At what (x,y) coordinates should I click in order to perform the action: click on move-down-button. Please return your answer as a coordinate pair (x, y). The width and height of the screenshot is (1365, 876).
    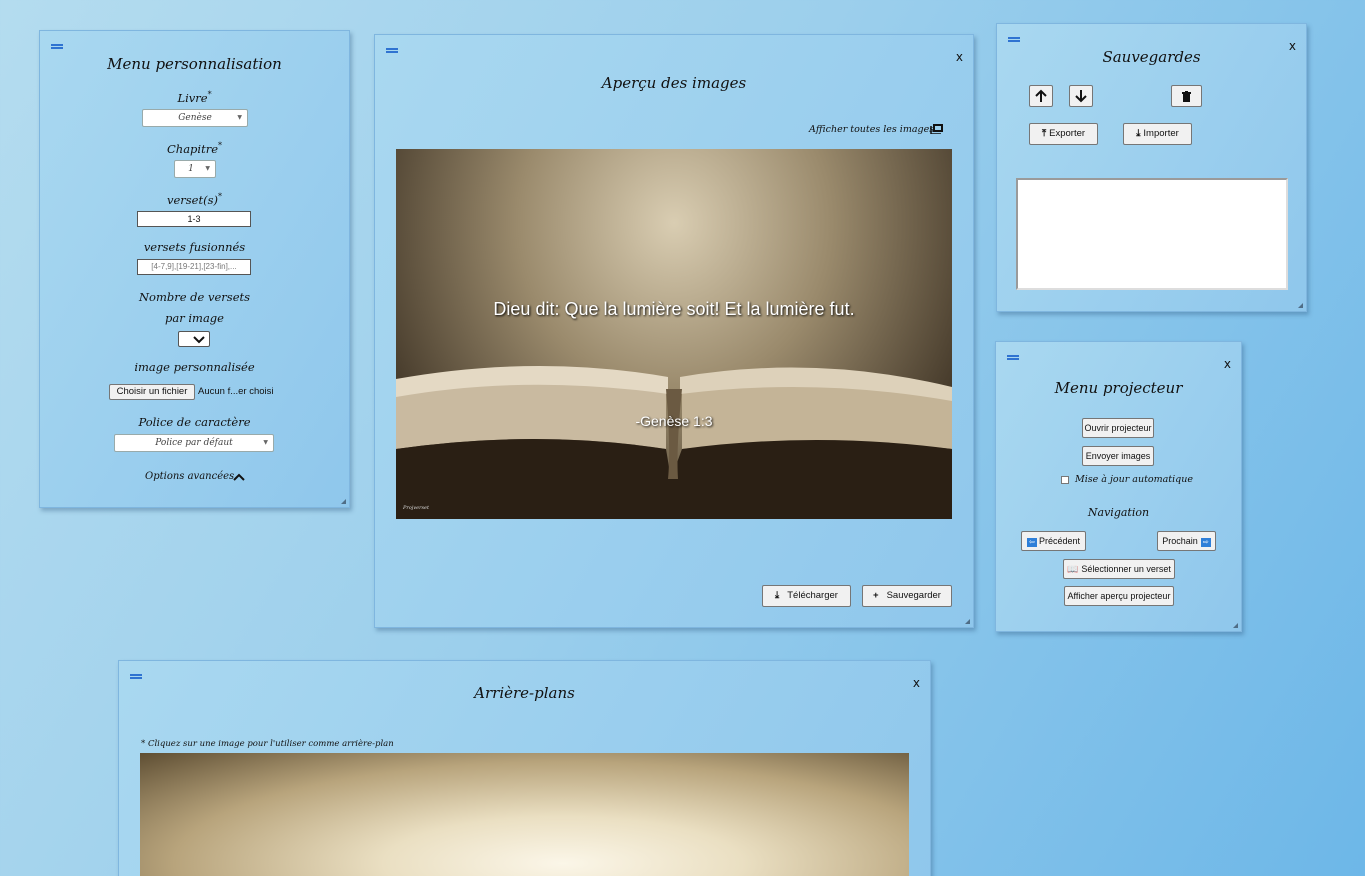
    Looking at the image, I should click on (1081, 96).